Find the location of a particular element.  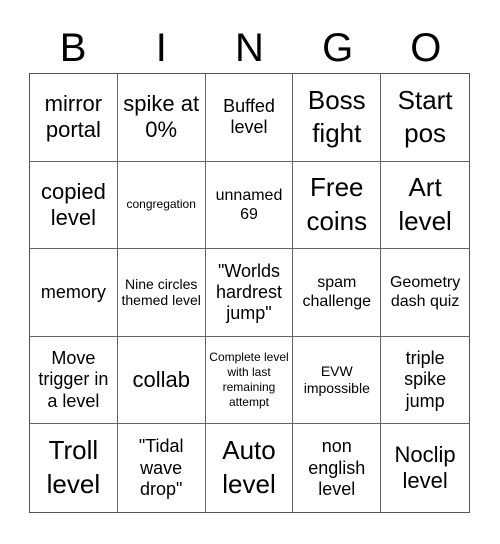

bingo-cell: congregation is located at coordinates (161, 205).